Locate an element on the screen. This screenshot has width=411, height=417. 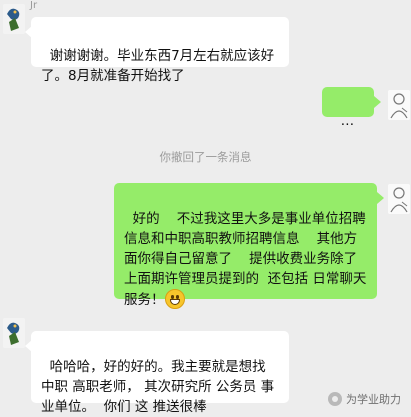
sender-name: Jr is located at coordinates (34, 5).